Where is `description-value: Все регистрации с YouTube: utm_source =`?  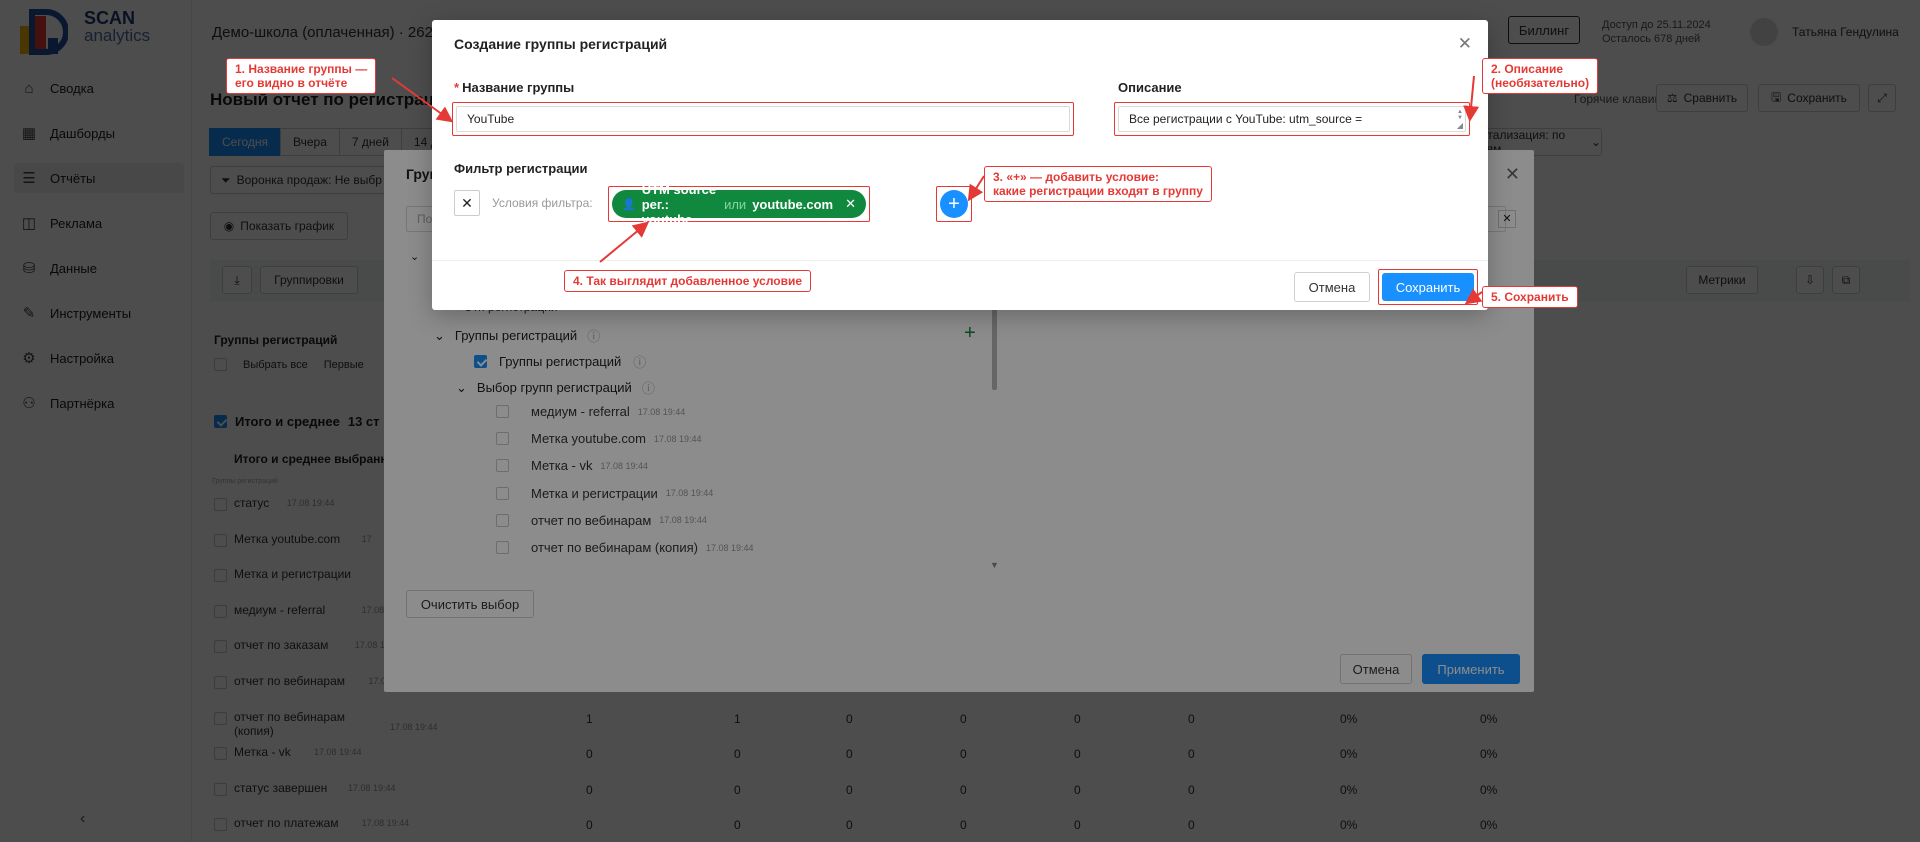
description-value: Все регистрации с YouTube: utm_source = is located at coordinates (1246, 119).